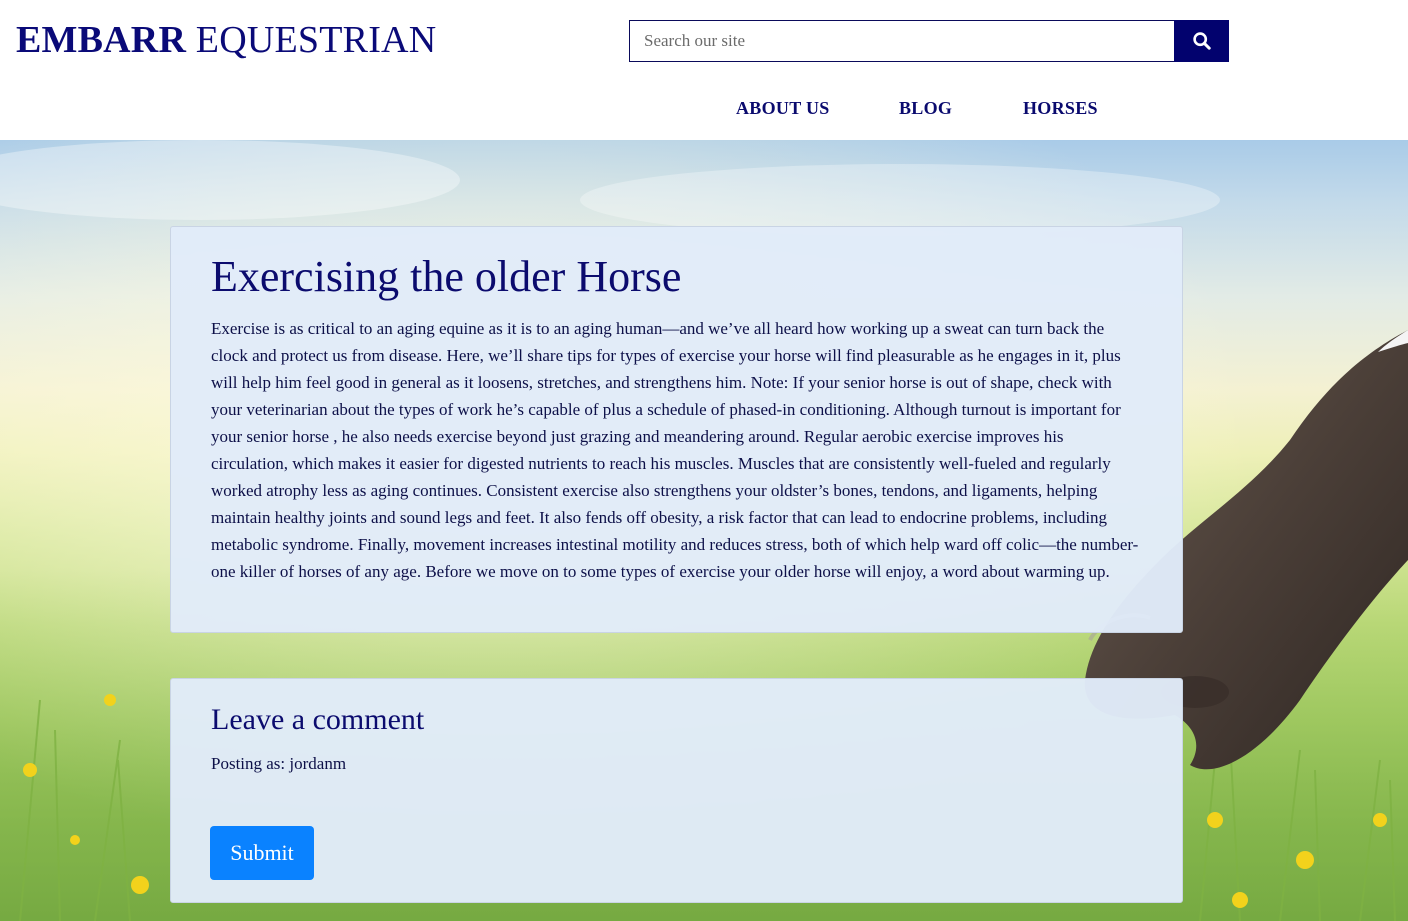 The width and height of the screenshot is (1408, 921). Describe the element at coordinates (279, 763) in the screenshot. I see `posting-as-label: Posting as: jordanm` at that location.